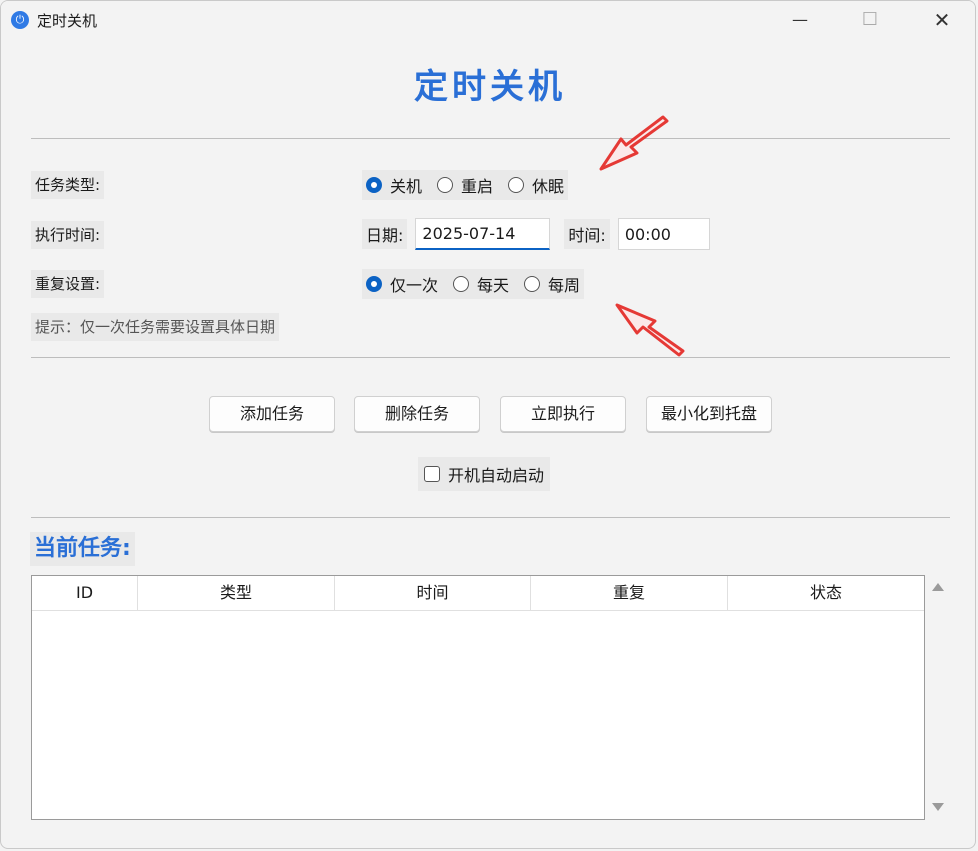  I want to click on radio-label: 关机, so click(406, 186).